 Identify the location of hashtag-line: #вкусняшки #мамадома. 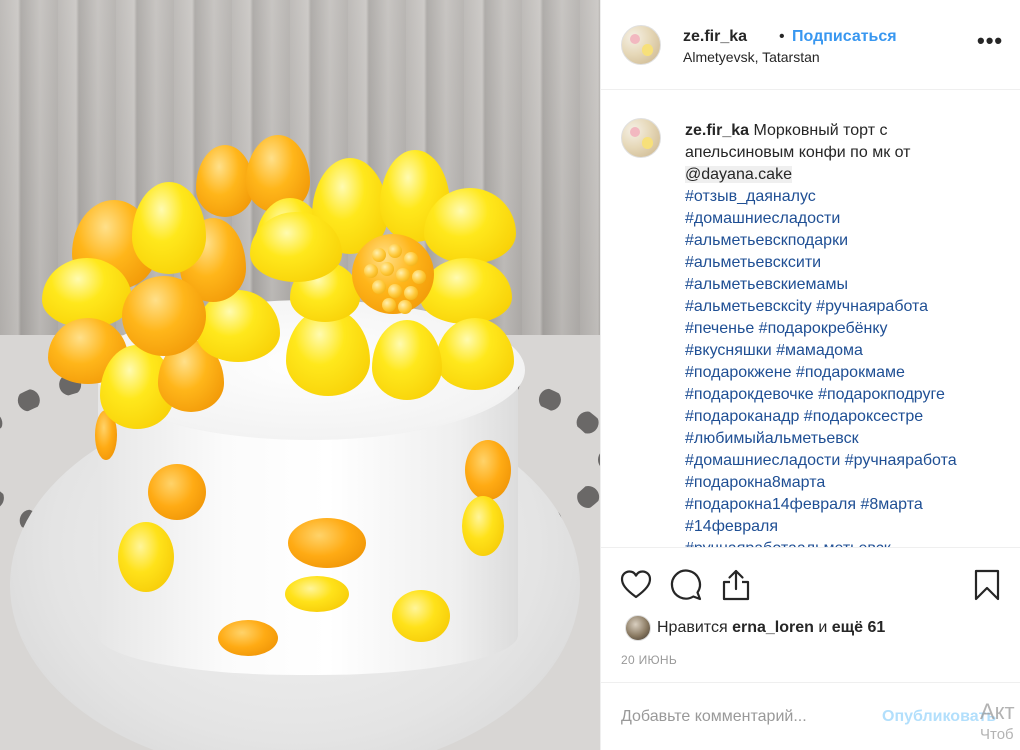
(843, 351).